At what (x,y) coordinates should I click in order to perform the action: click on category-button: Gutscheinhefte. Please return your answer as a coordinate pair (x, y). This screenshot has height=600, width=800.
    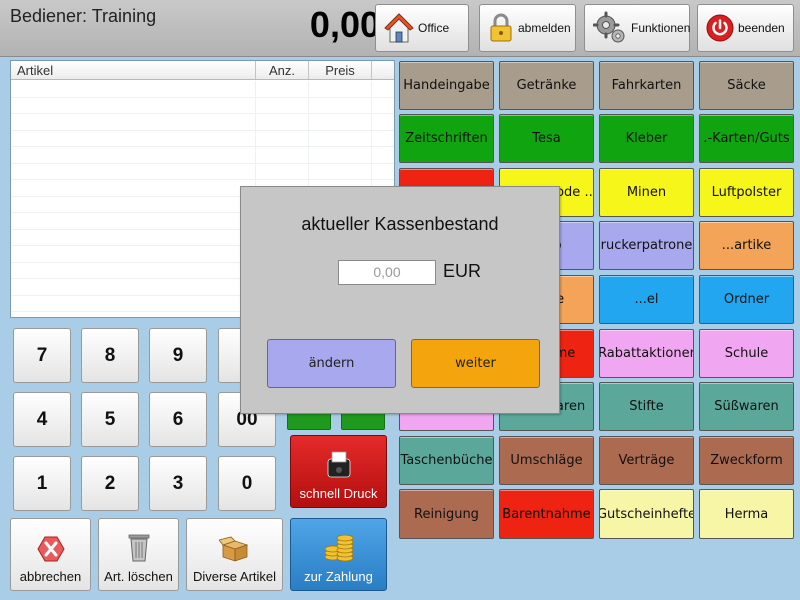
    Looking at the image, I should click on (646, 514).